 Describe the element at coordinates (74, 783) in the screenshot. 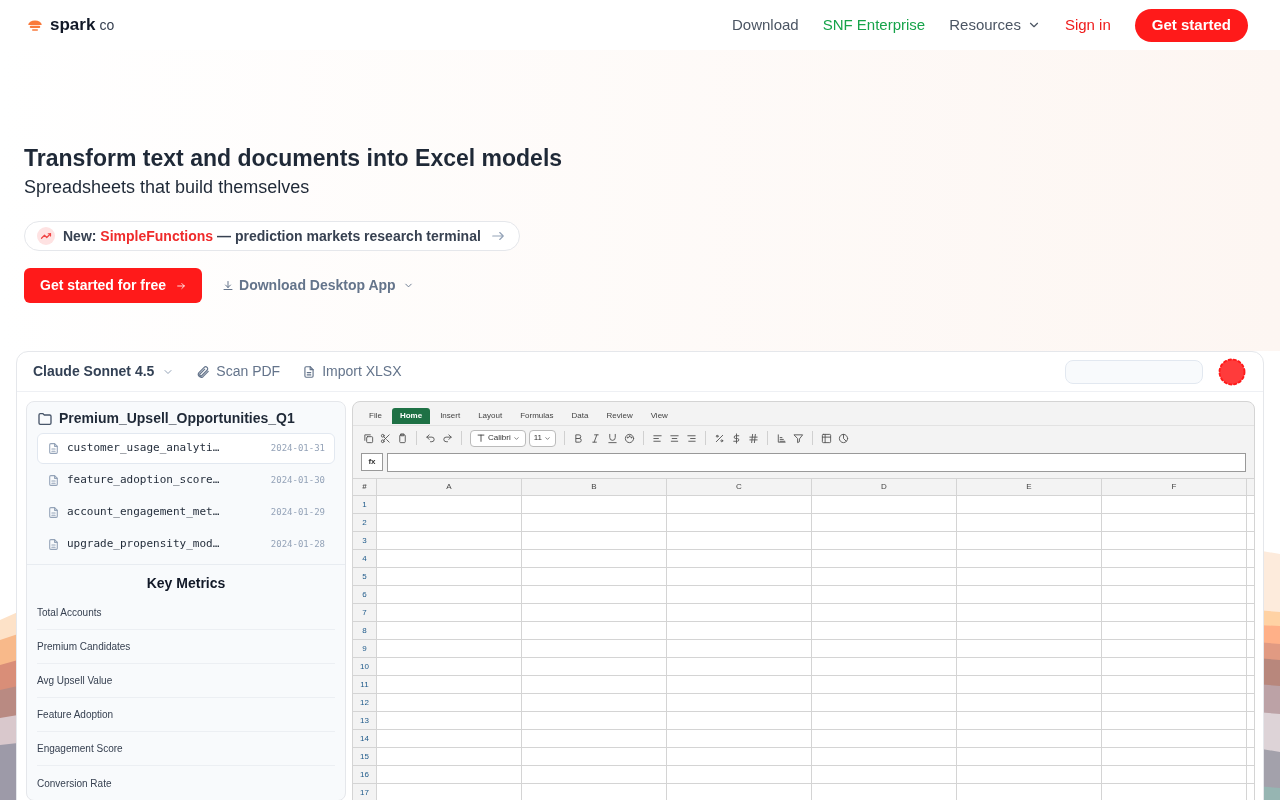

I see `metric-label: Conversion Rate` at that location.